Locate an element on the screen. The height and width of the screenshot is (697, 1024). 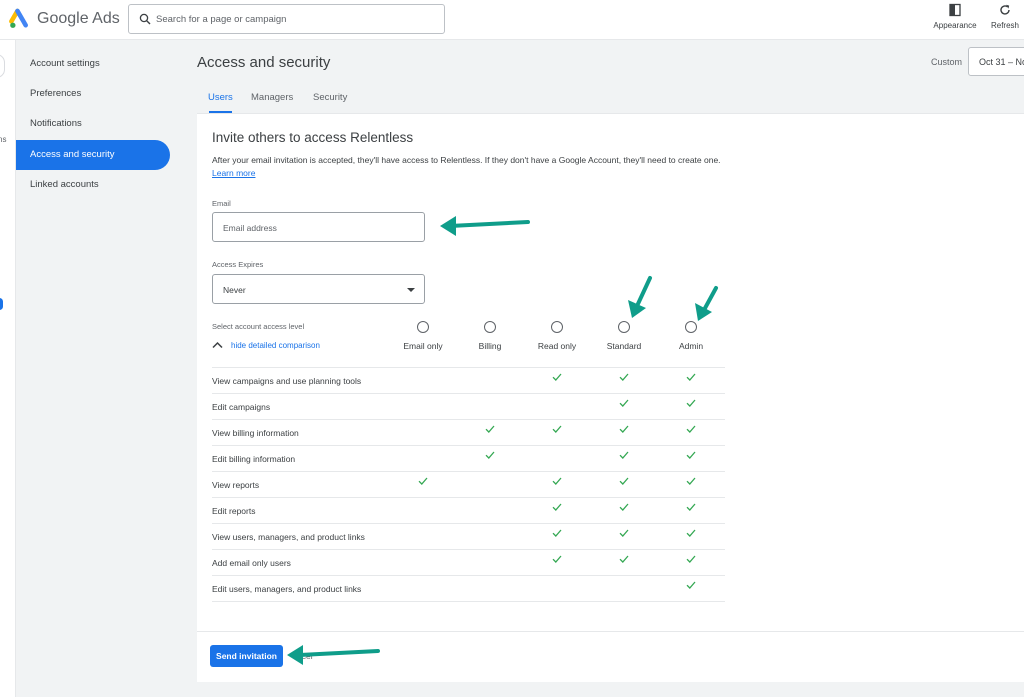
left-rail: ns is located at coordinates (8, 368).